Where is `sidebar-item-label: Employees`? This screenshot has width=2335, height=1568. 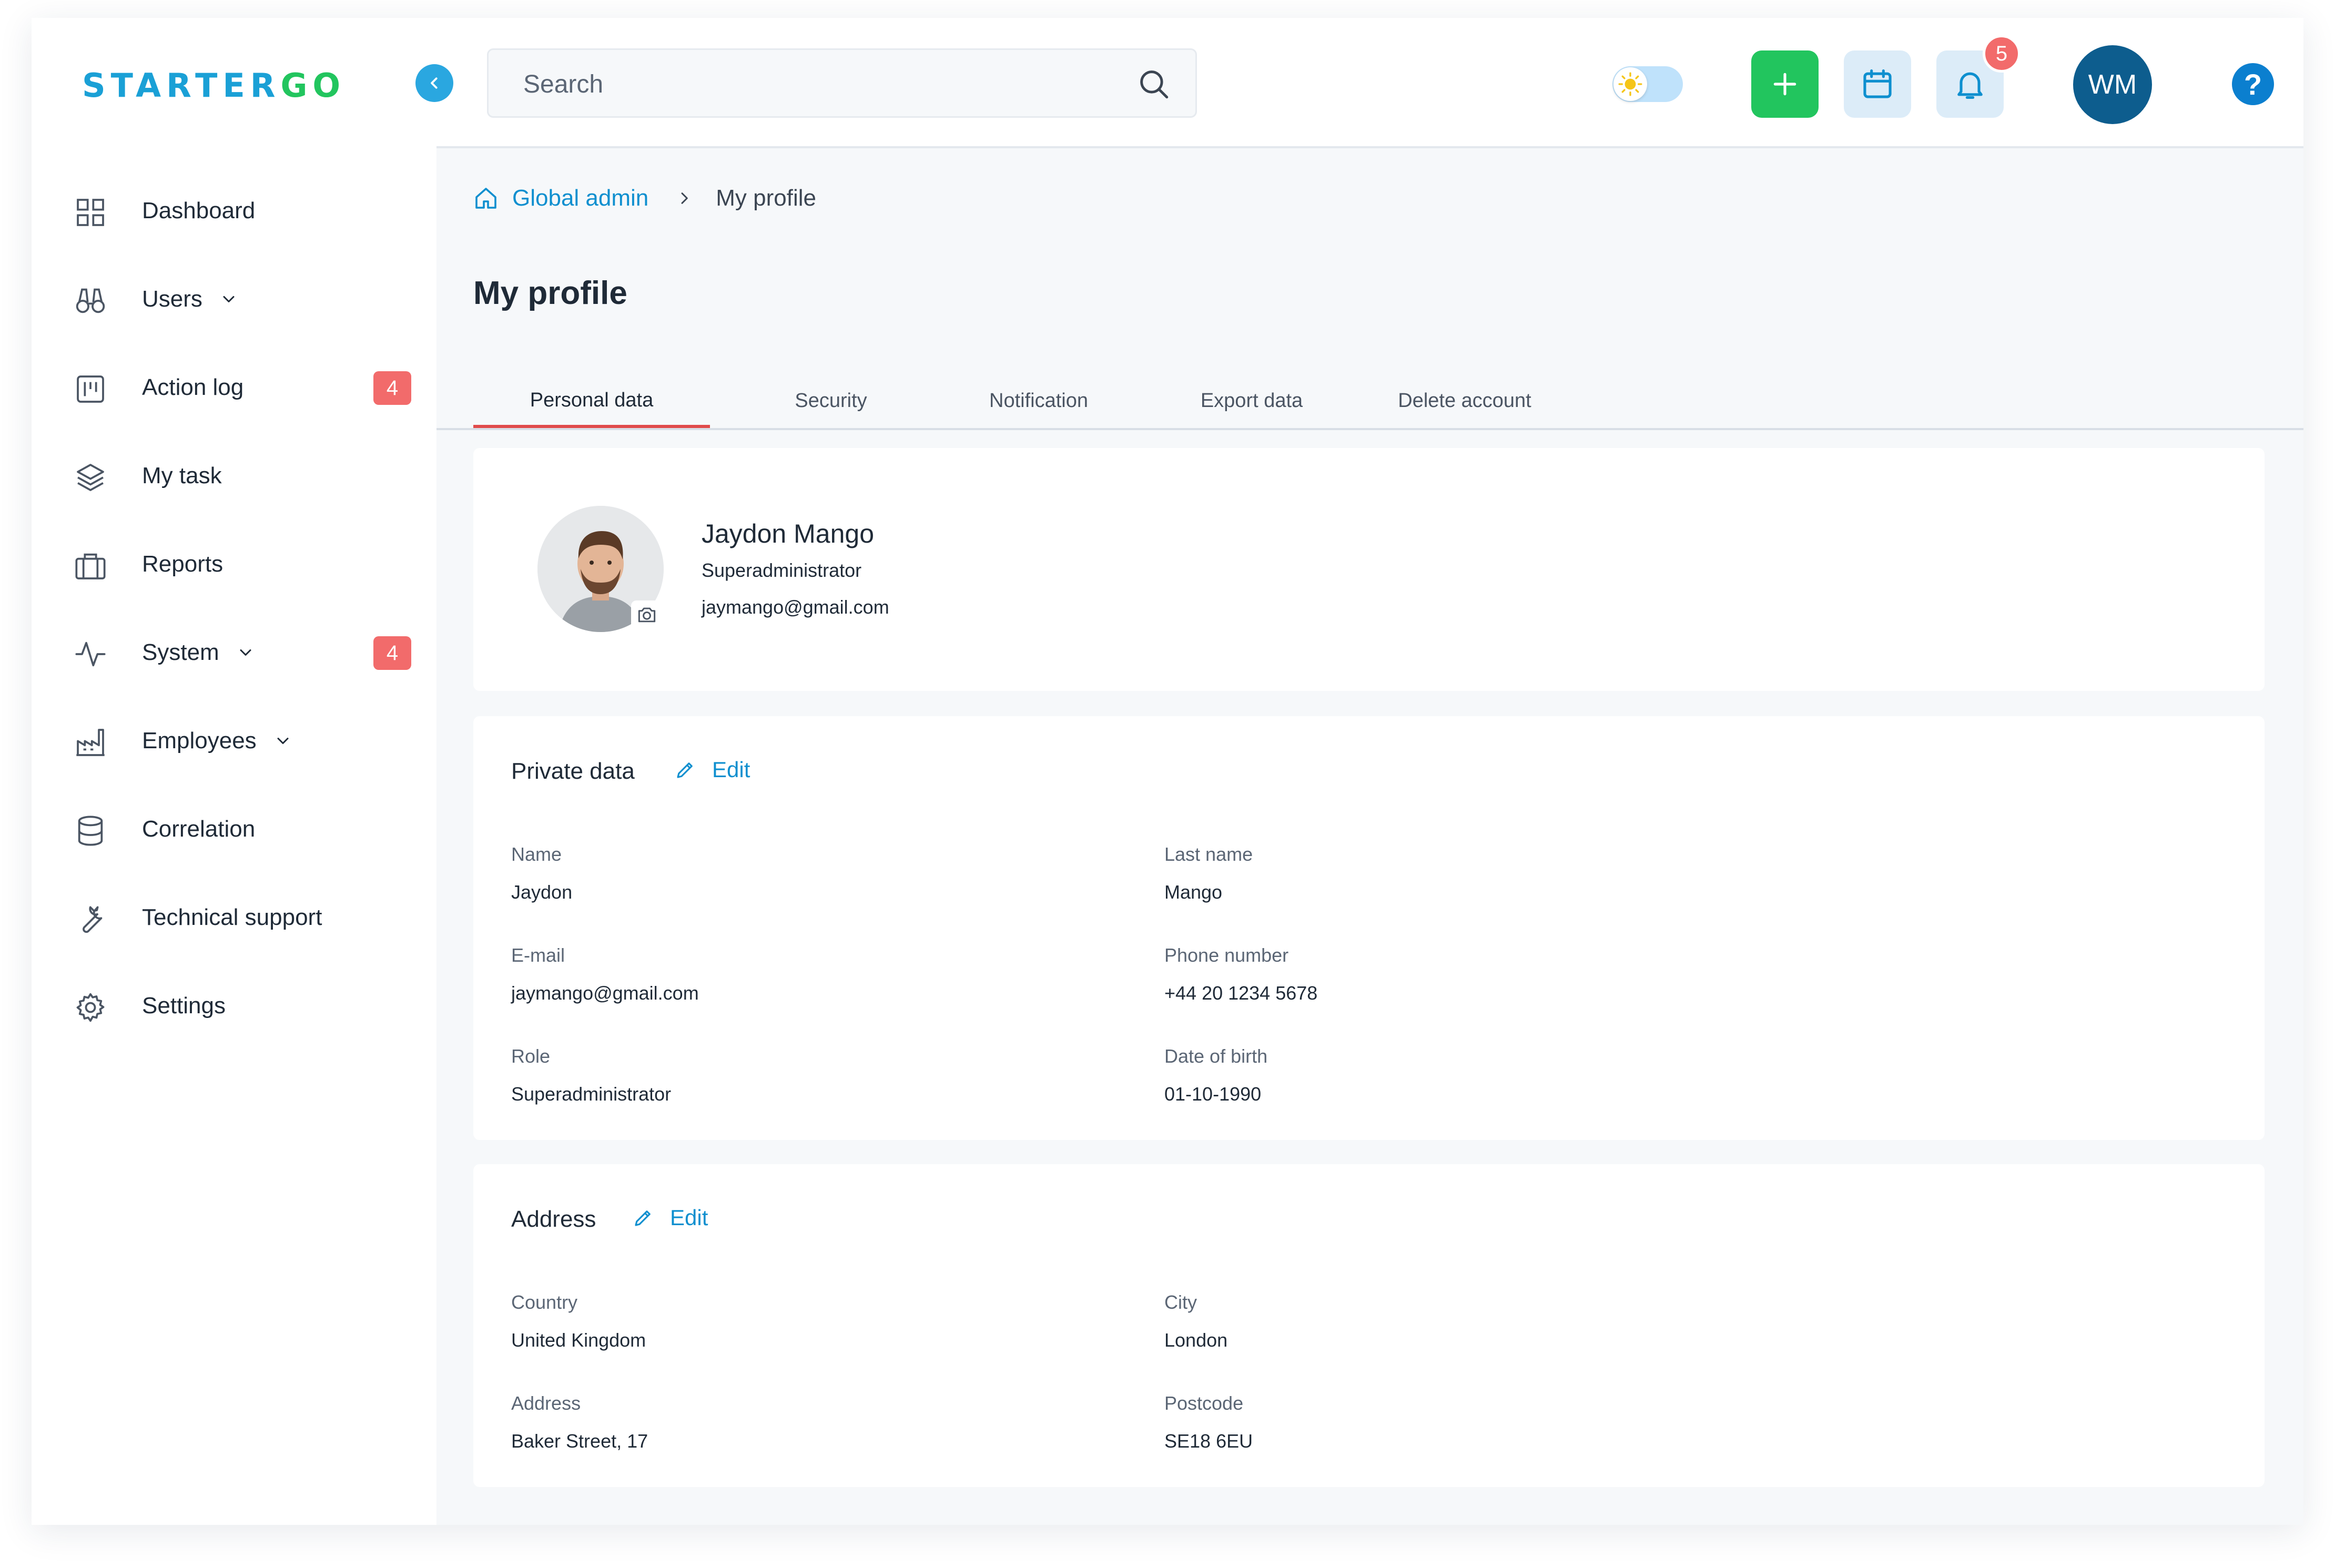 sidebar-item-label: Employees is located at coordinates (217, 741).